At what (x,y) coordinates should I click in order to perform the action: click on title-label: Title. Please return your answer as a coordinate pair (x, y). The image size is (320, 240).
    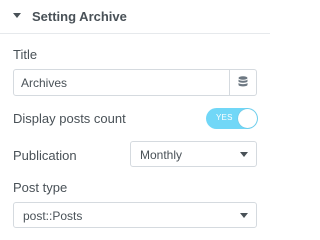
    Looking at the image, I should click on (25, 54).